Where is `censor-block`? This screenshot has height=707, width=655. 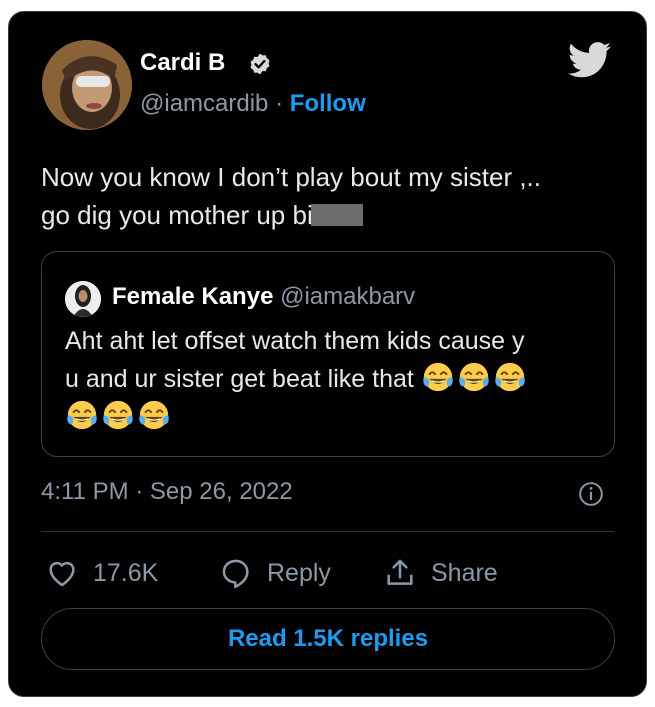 censor-block is located at coordinates (336, 215).